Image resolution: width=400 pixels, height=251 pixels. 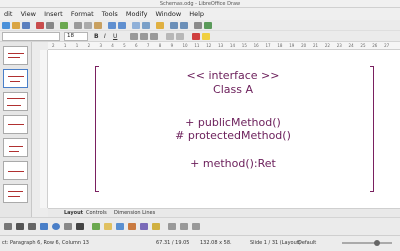 I want to click on copy-icon, so click(x=88, y=25).